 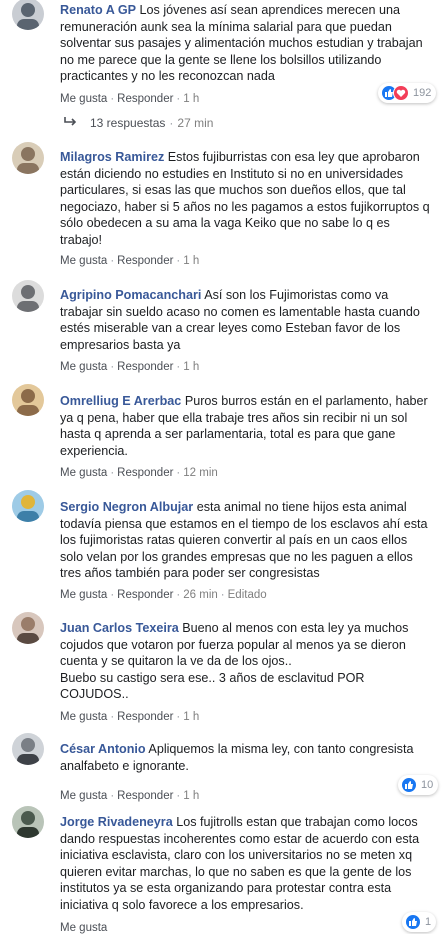 I want to click on edited-label: Editado, so click(x=247, y=595).